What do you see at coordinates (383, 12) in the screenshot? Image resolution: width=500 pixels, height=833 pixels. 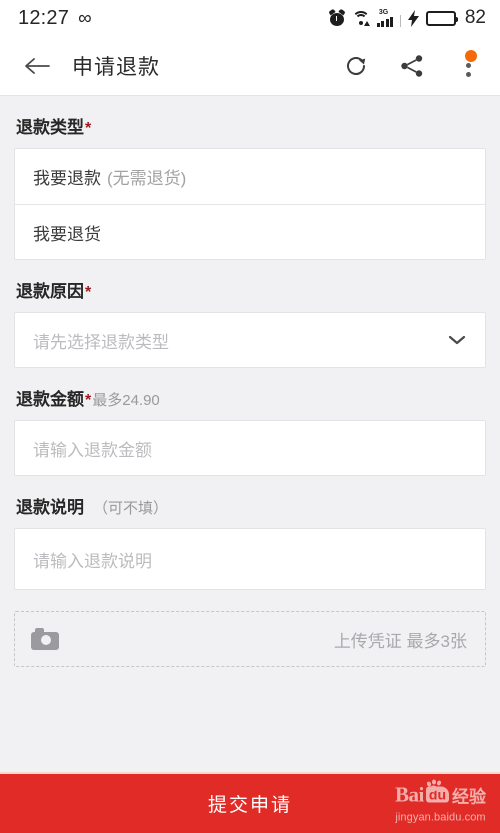 I see `network-type-label: 3G` at bounding box center [383, 12].